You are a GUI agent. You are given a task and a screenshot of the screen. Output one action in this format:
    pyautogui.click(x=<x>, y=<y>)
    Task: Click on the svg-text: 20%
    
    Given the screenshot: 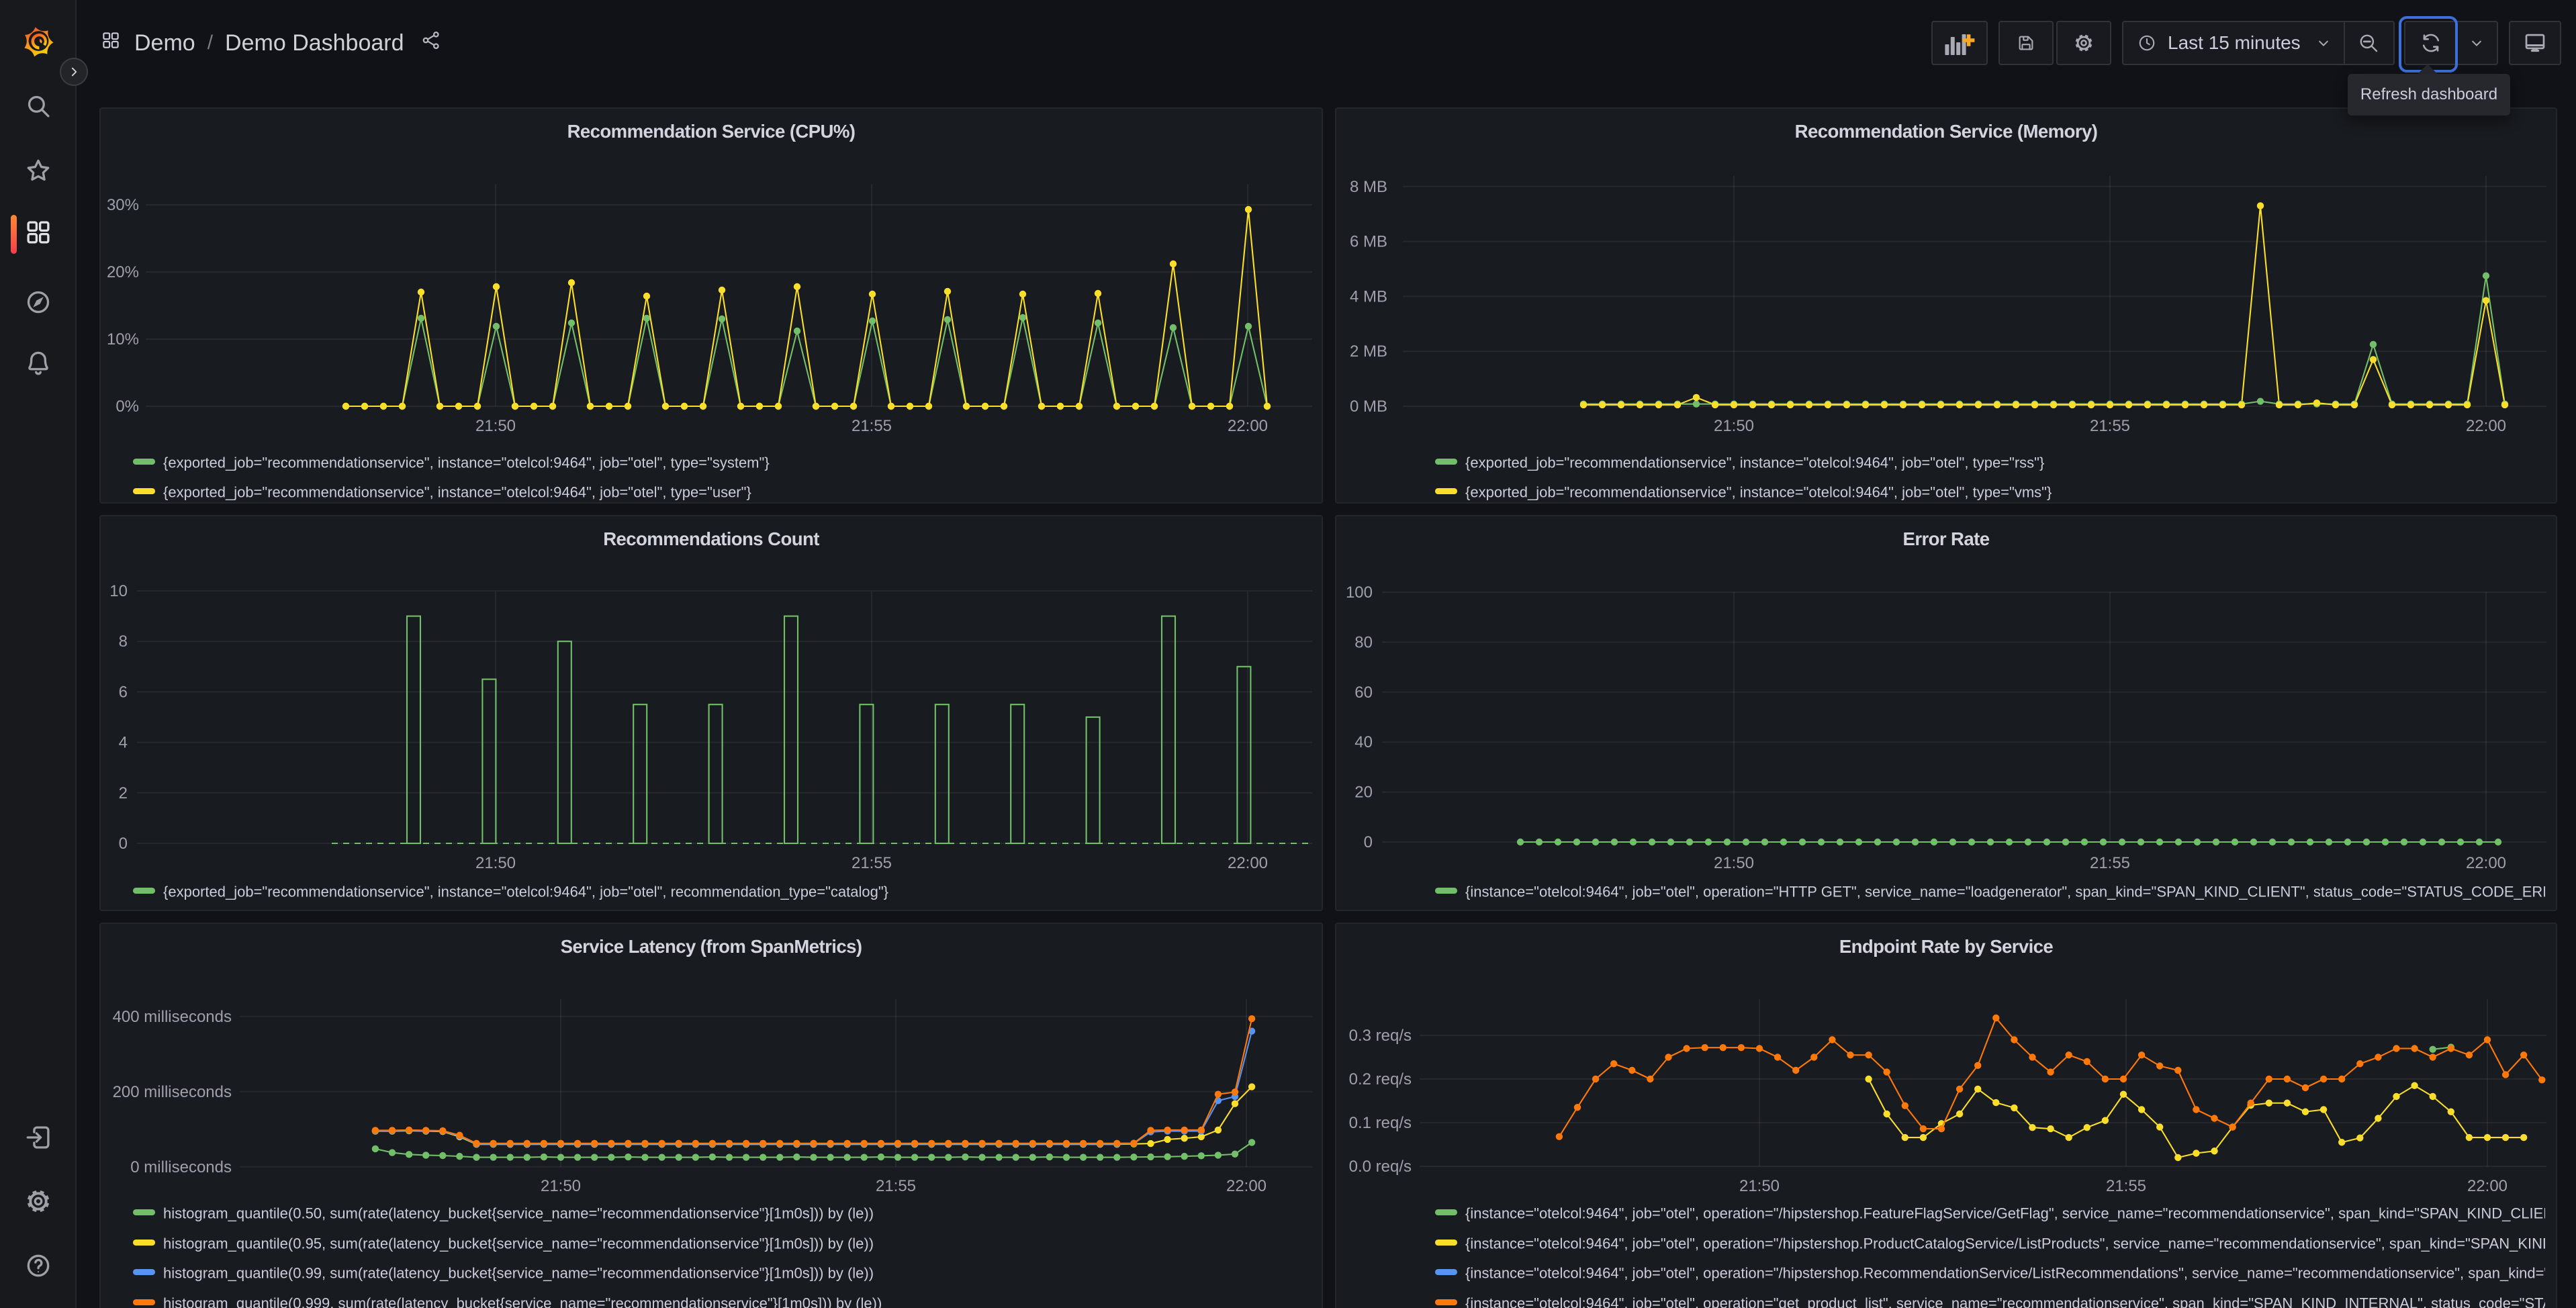 What is the action you would take?
    pyautogui.click(x=123, y=272)
    